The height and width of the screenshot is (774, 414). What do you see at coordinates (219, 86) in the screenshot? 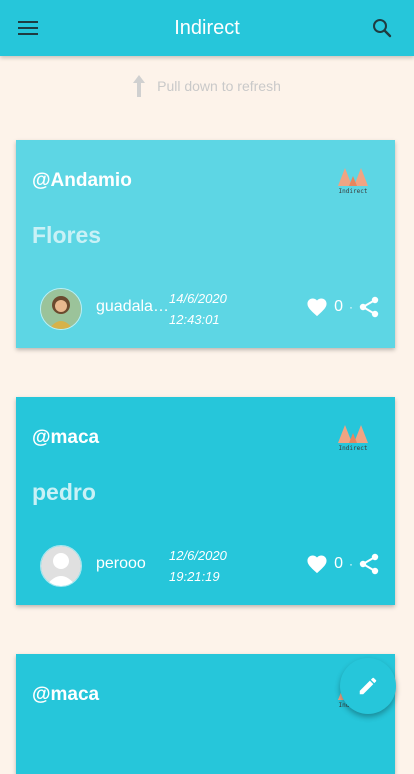
I see `refresh-label: Pull down to refresh` at bounding box center [219, 86].